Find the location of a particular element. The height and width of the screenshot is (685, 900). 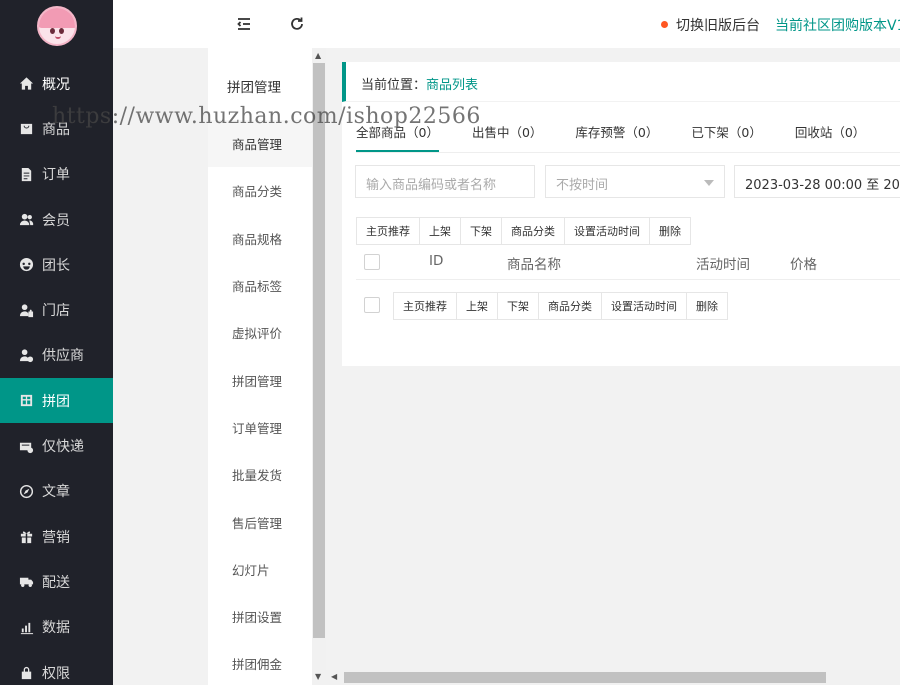

tab-2: 库存预警（0） is located at coordinates (616, 137).